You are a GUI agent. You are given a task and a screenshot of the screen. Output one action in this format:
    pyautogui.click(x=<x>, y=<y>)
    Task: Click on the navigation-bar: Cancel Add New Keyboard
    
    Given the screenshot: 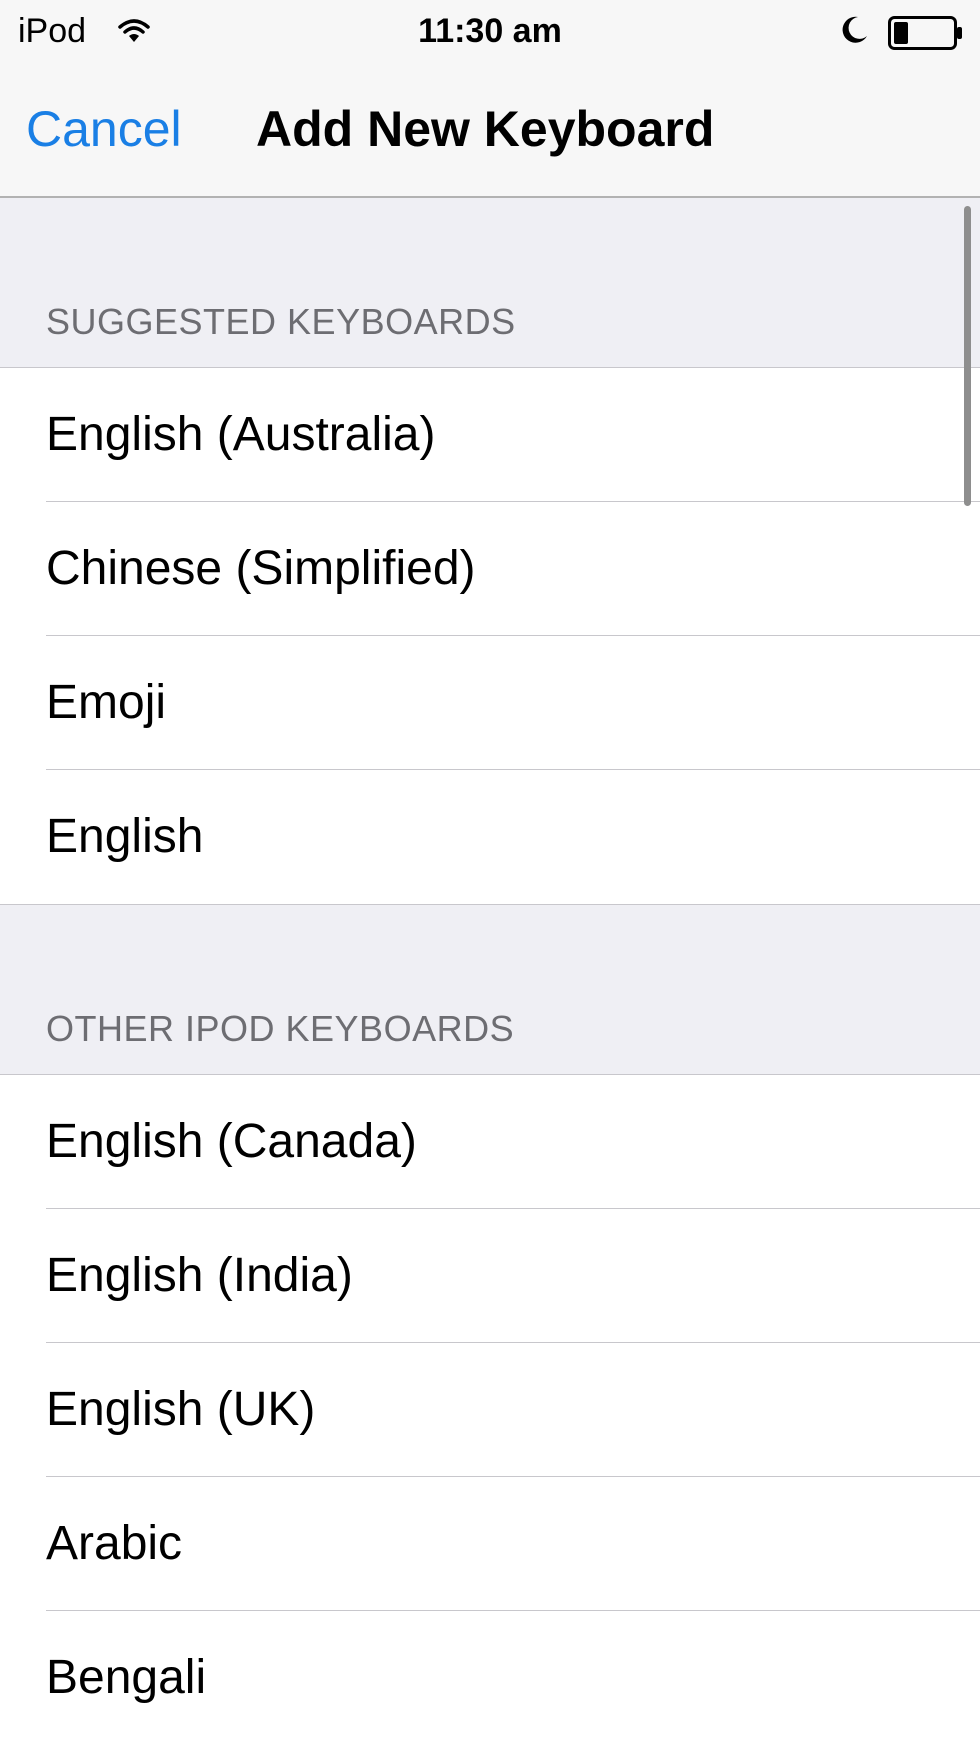 What is the action you would take?
    pyautogui.click(x=490, y=131)
    